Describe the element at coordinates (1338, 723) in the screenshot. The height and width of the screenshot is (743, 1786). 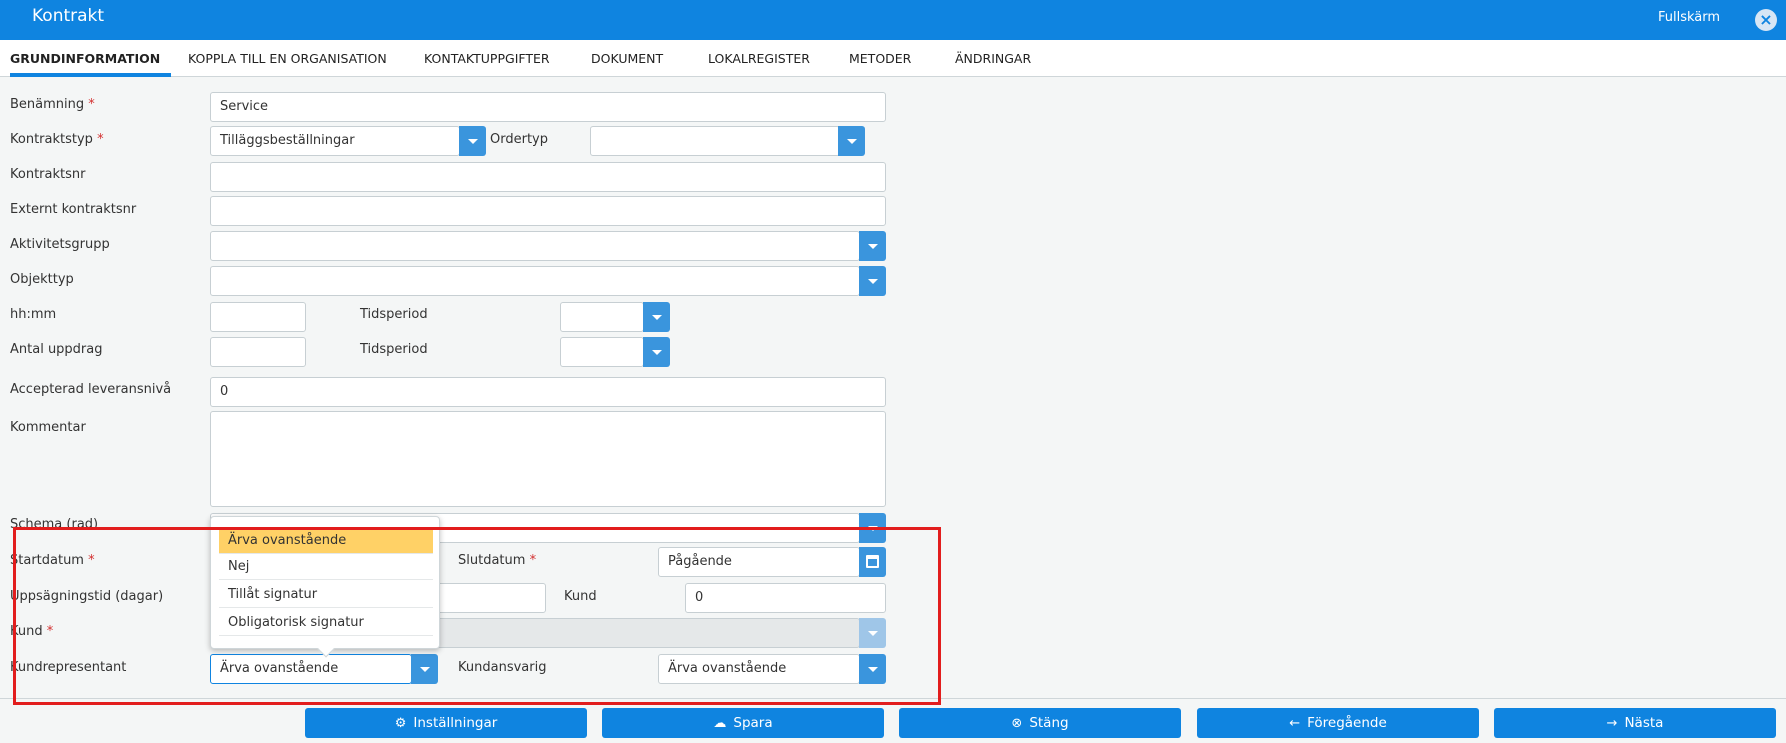
I see `foregaende-button: ← Föregående` at that location.